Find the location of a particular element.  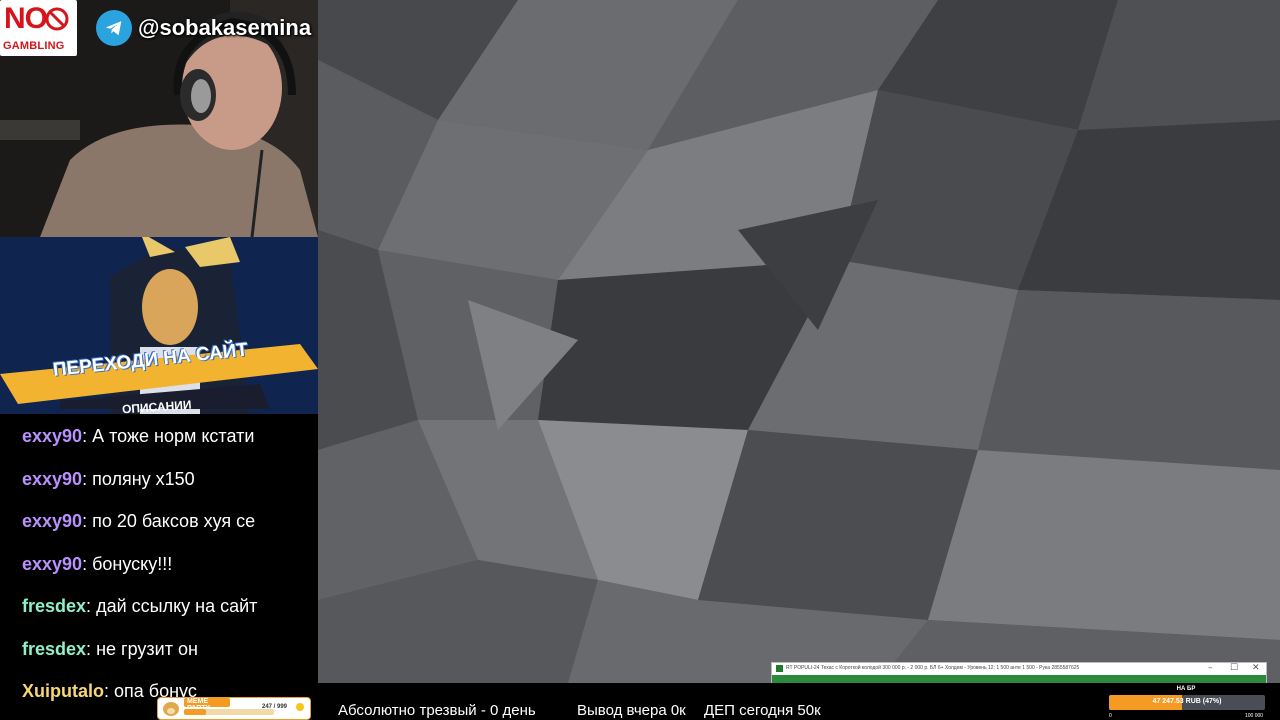

doge-icon is located at coordinates (171, 709).